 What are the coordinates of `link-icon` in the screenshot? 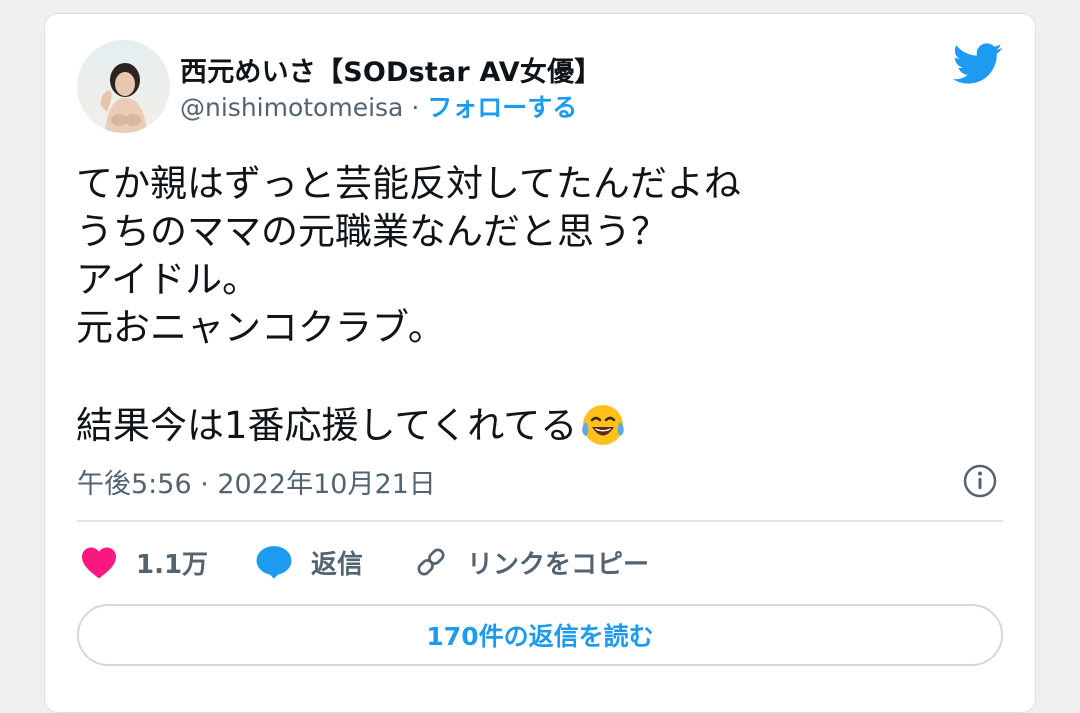 It's located at (431, 562).